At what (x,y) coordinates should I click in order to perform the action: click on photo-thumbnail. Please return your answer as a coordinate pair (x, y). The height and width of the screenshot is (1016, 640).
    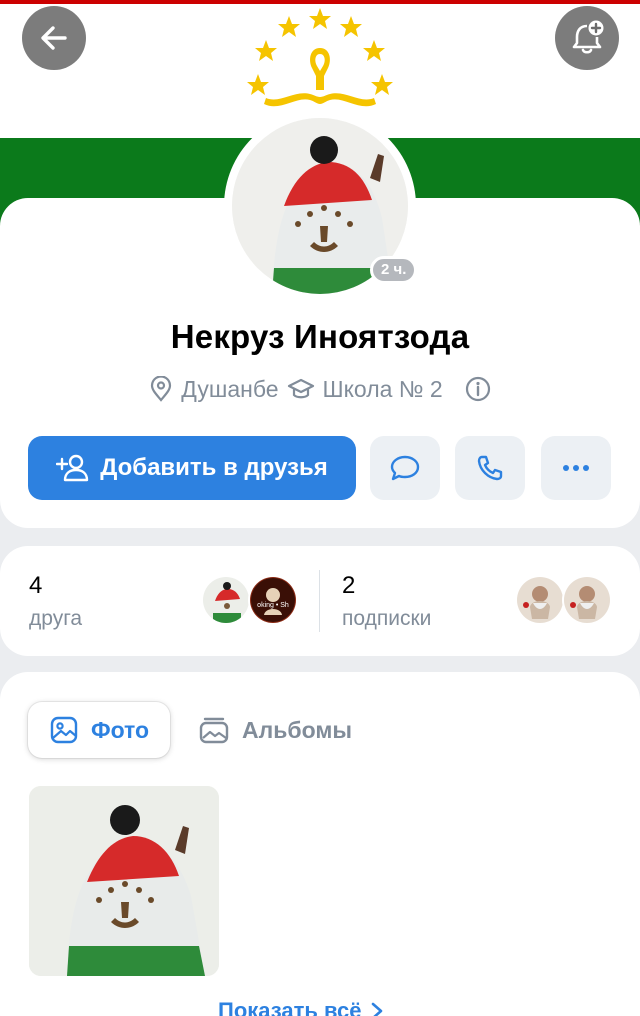
    Looking at the image, I should click on (124, 881).